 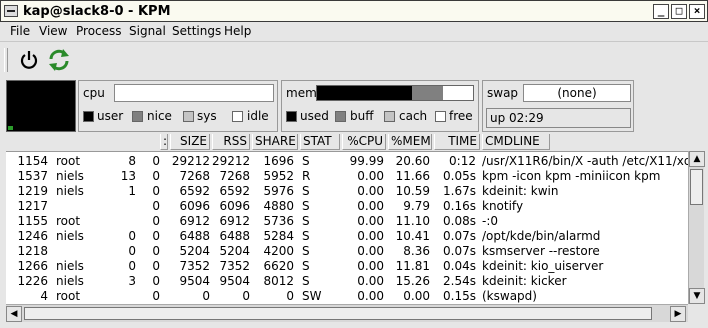 What do you see at coordinates (275, 142) in the screenshot?
I see `column-header-share: SHARE` at bounding box center [275, 142].